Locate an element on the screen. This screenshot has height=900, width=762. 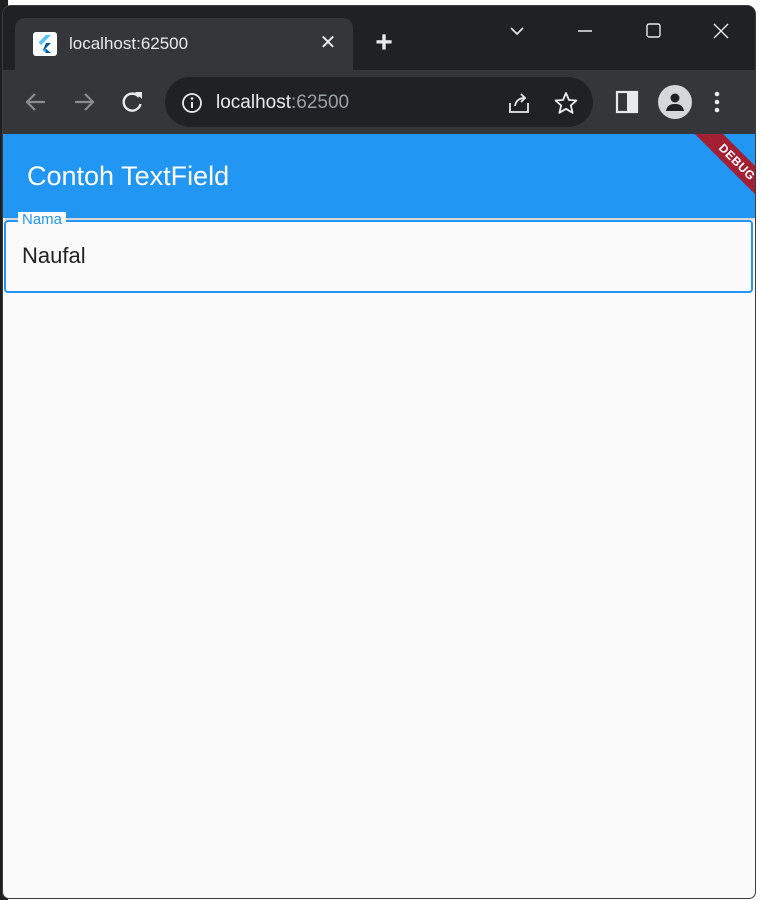
url-port: :62500 is located at coordinates (320, 102).